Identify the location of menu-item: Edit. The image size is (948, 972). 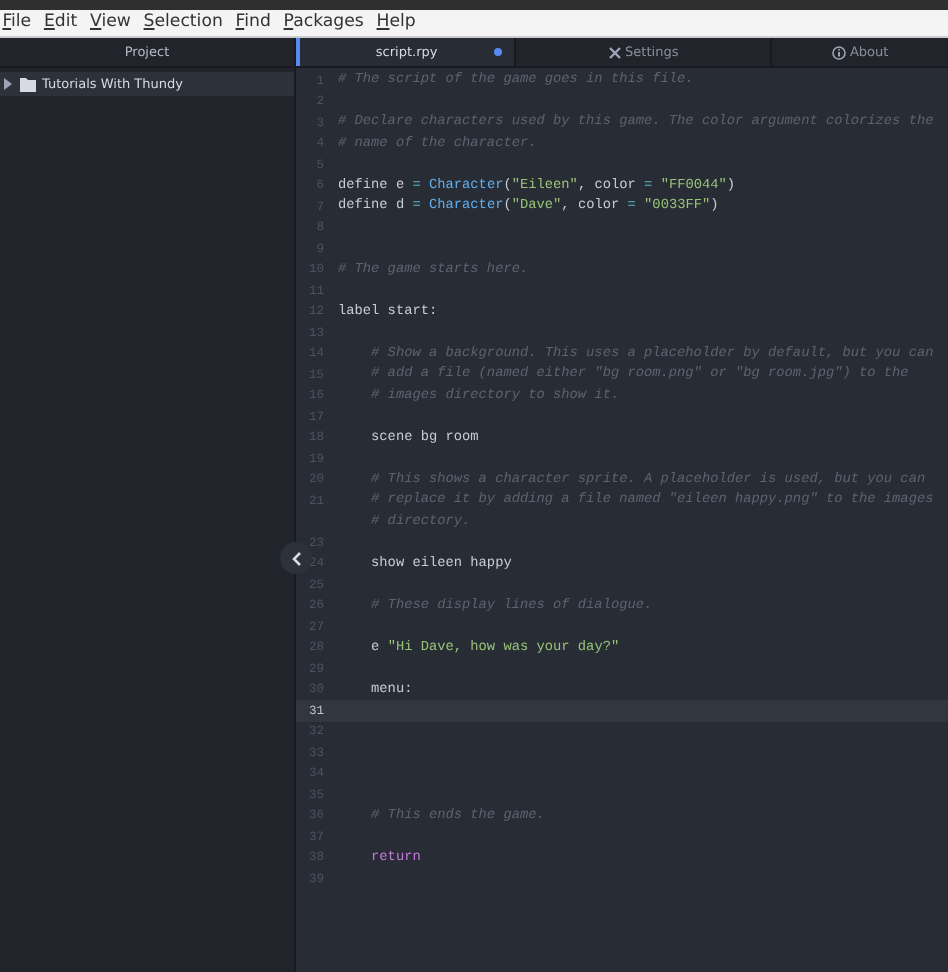
(60, 23).